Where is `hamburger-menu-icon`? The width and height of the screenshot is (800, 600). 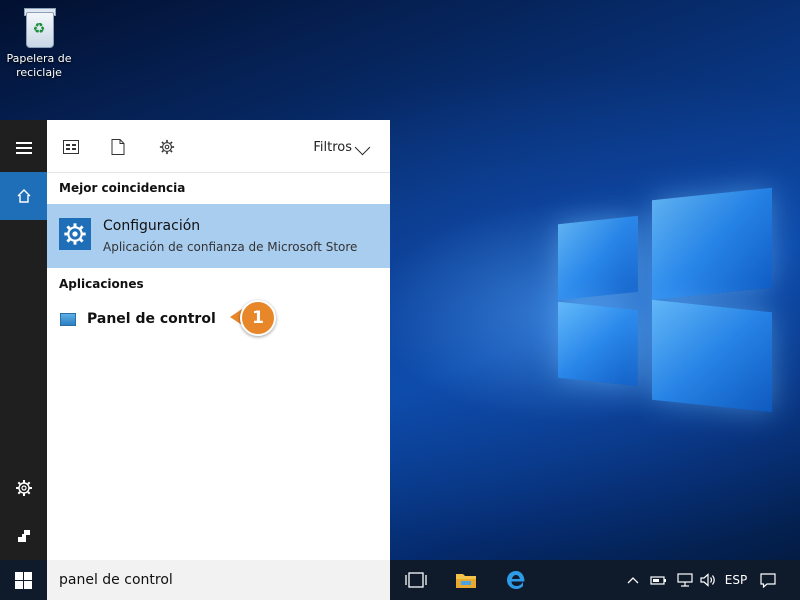 hamburger-menu-icon is located at coordinates (23, 148).